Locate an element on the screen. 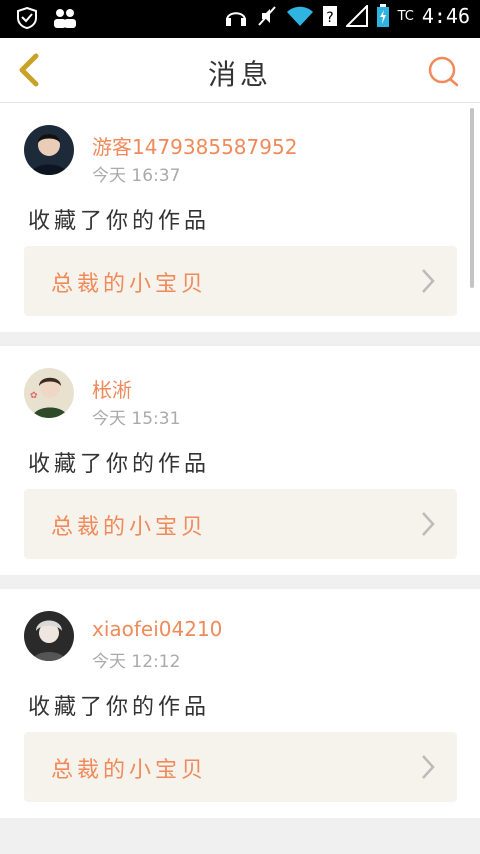 The height and width of the screenshot is (854, 480). headphones-icon is located at coordinates (235, 19).